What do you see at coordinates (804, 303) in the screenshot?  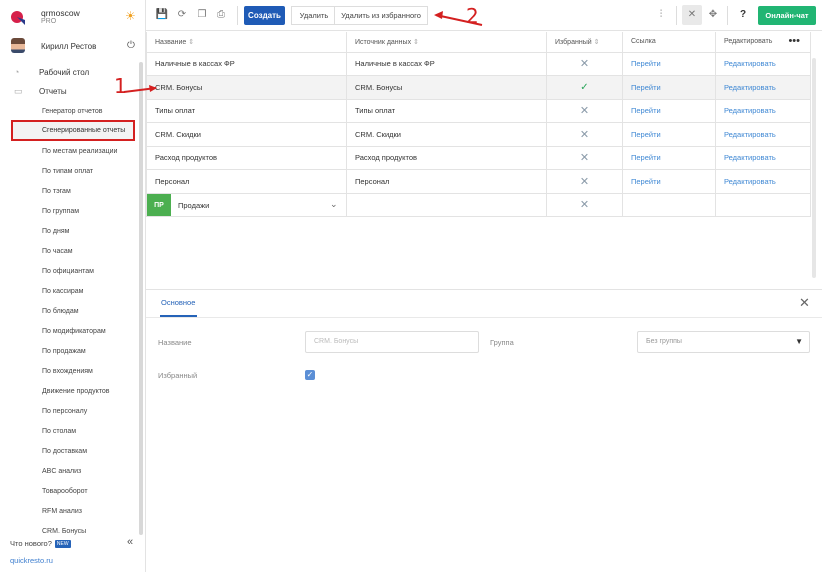 I see `close-icon: ✕` at bounding box center [804, 303].